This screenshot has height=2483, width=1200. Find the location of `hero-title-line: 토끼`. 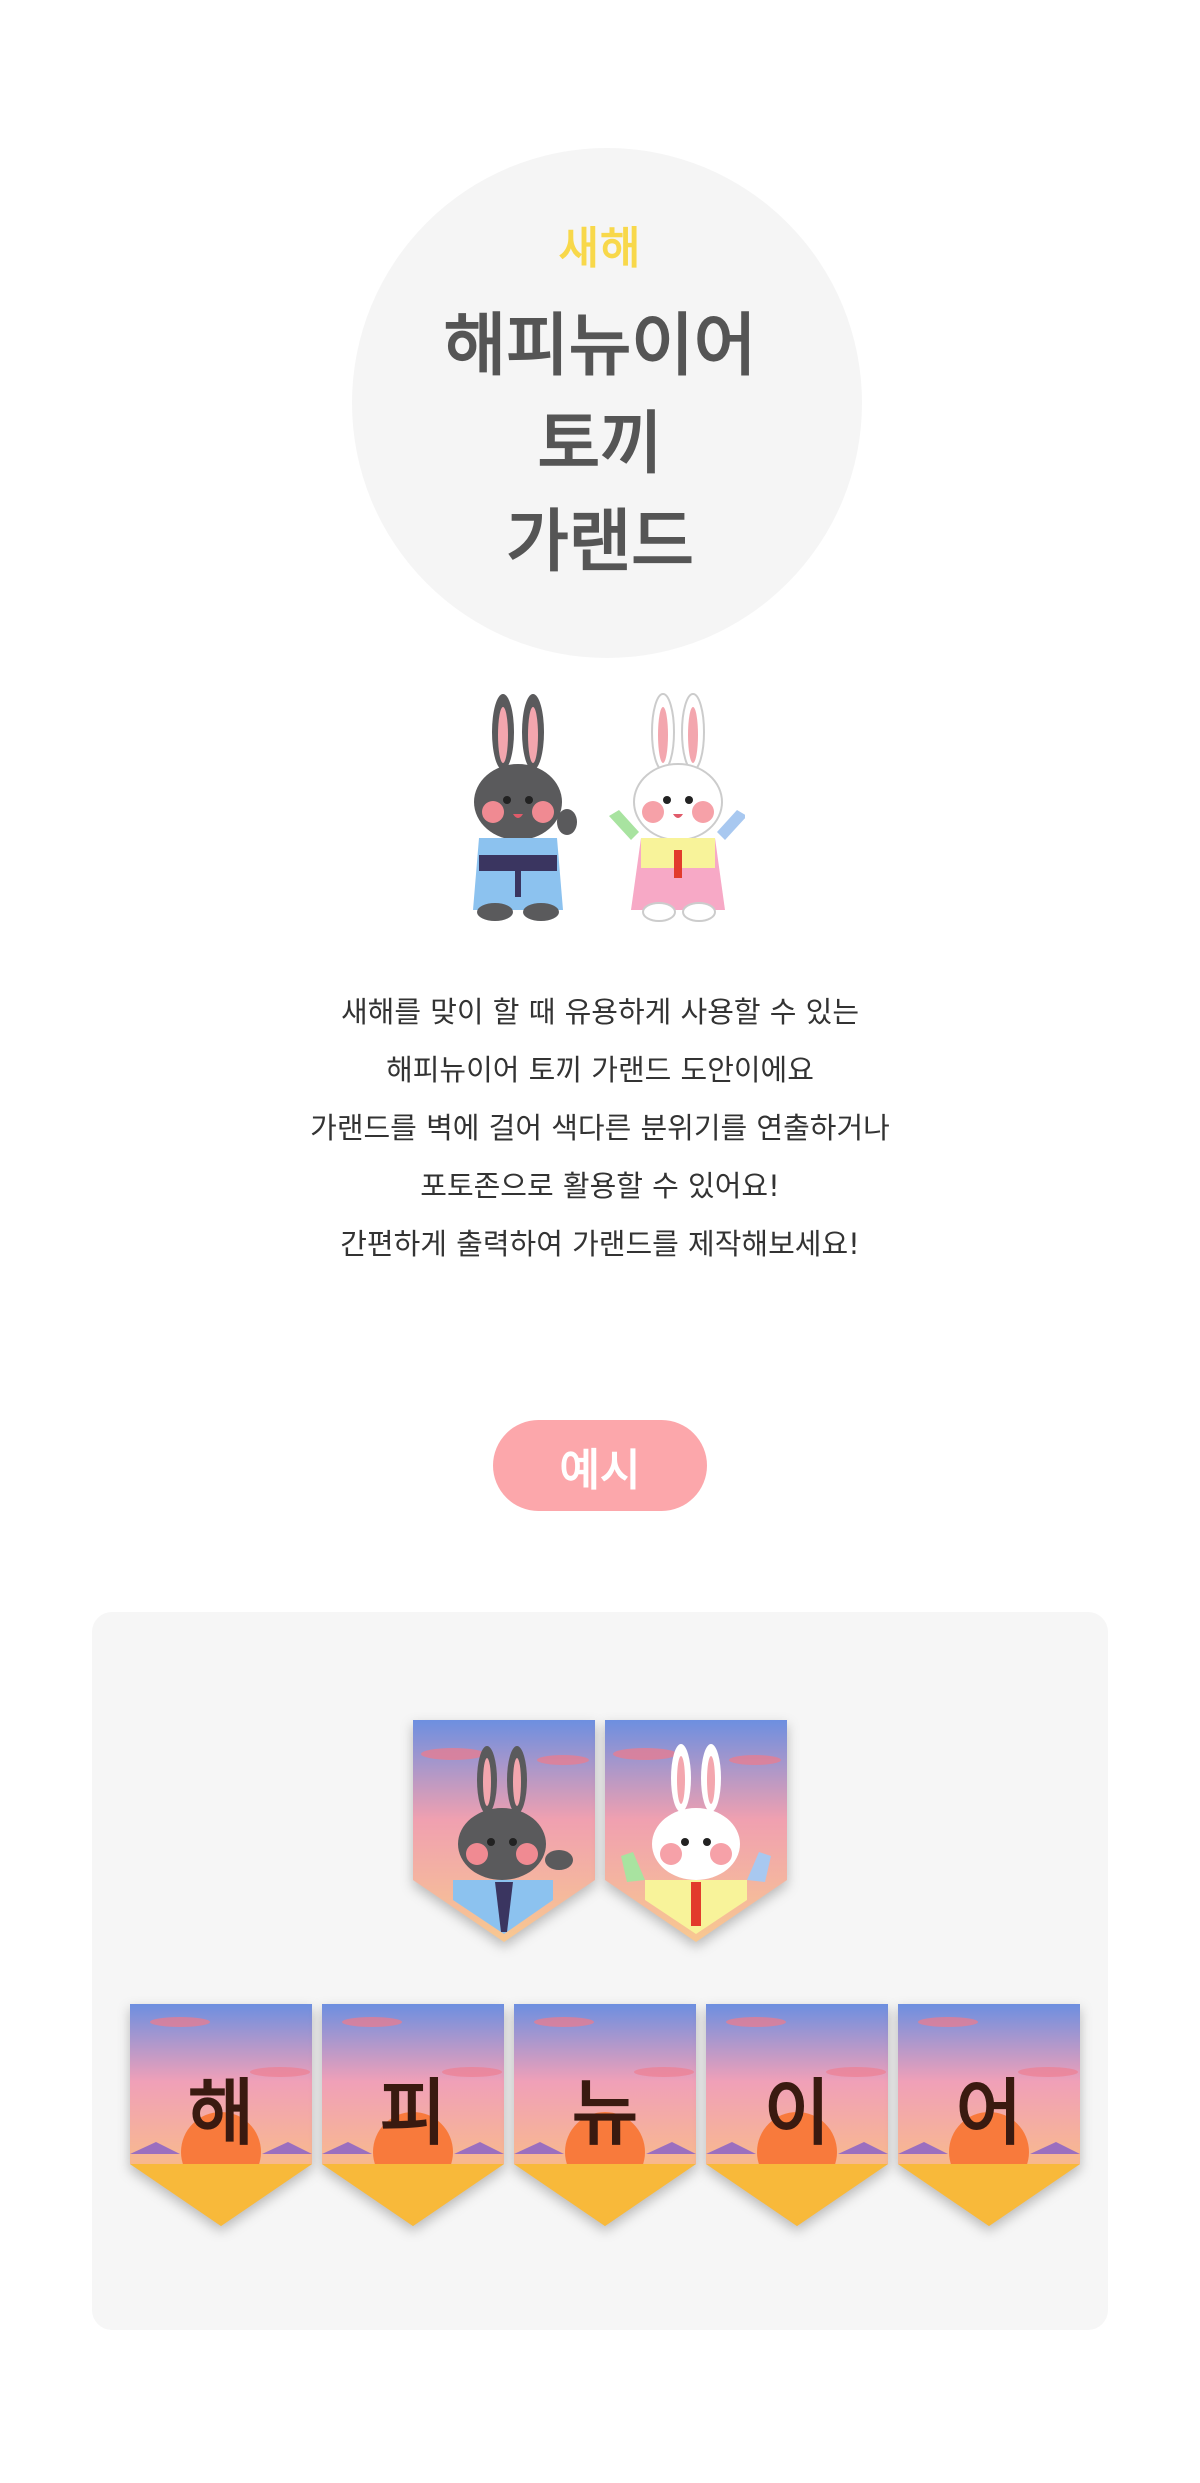

hero-title-line: 토끼 is located at coordinates (600, 444).